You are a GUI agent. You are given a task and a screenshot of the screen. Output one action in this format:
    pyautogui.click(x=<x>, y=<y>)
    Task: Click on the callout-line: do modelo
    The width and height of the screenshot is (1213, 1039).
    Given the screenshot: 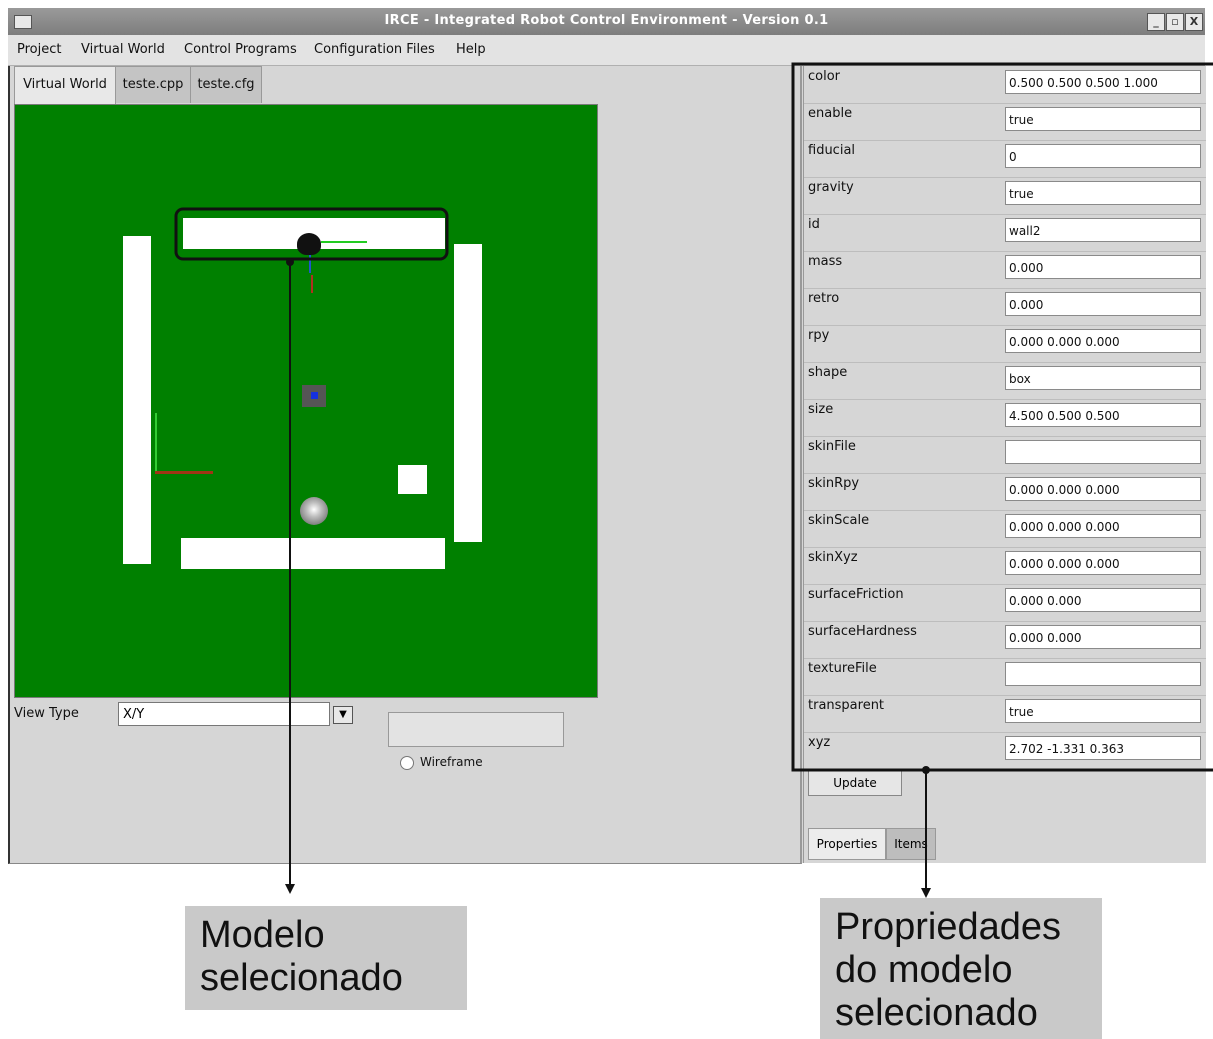 What is the action you would take?
    pyautogui.click(x=924, y=970)
    